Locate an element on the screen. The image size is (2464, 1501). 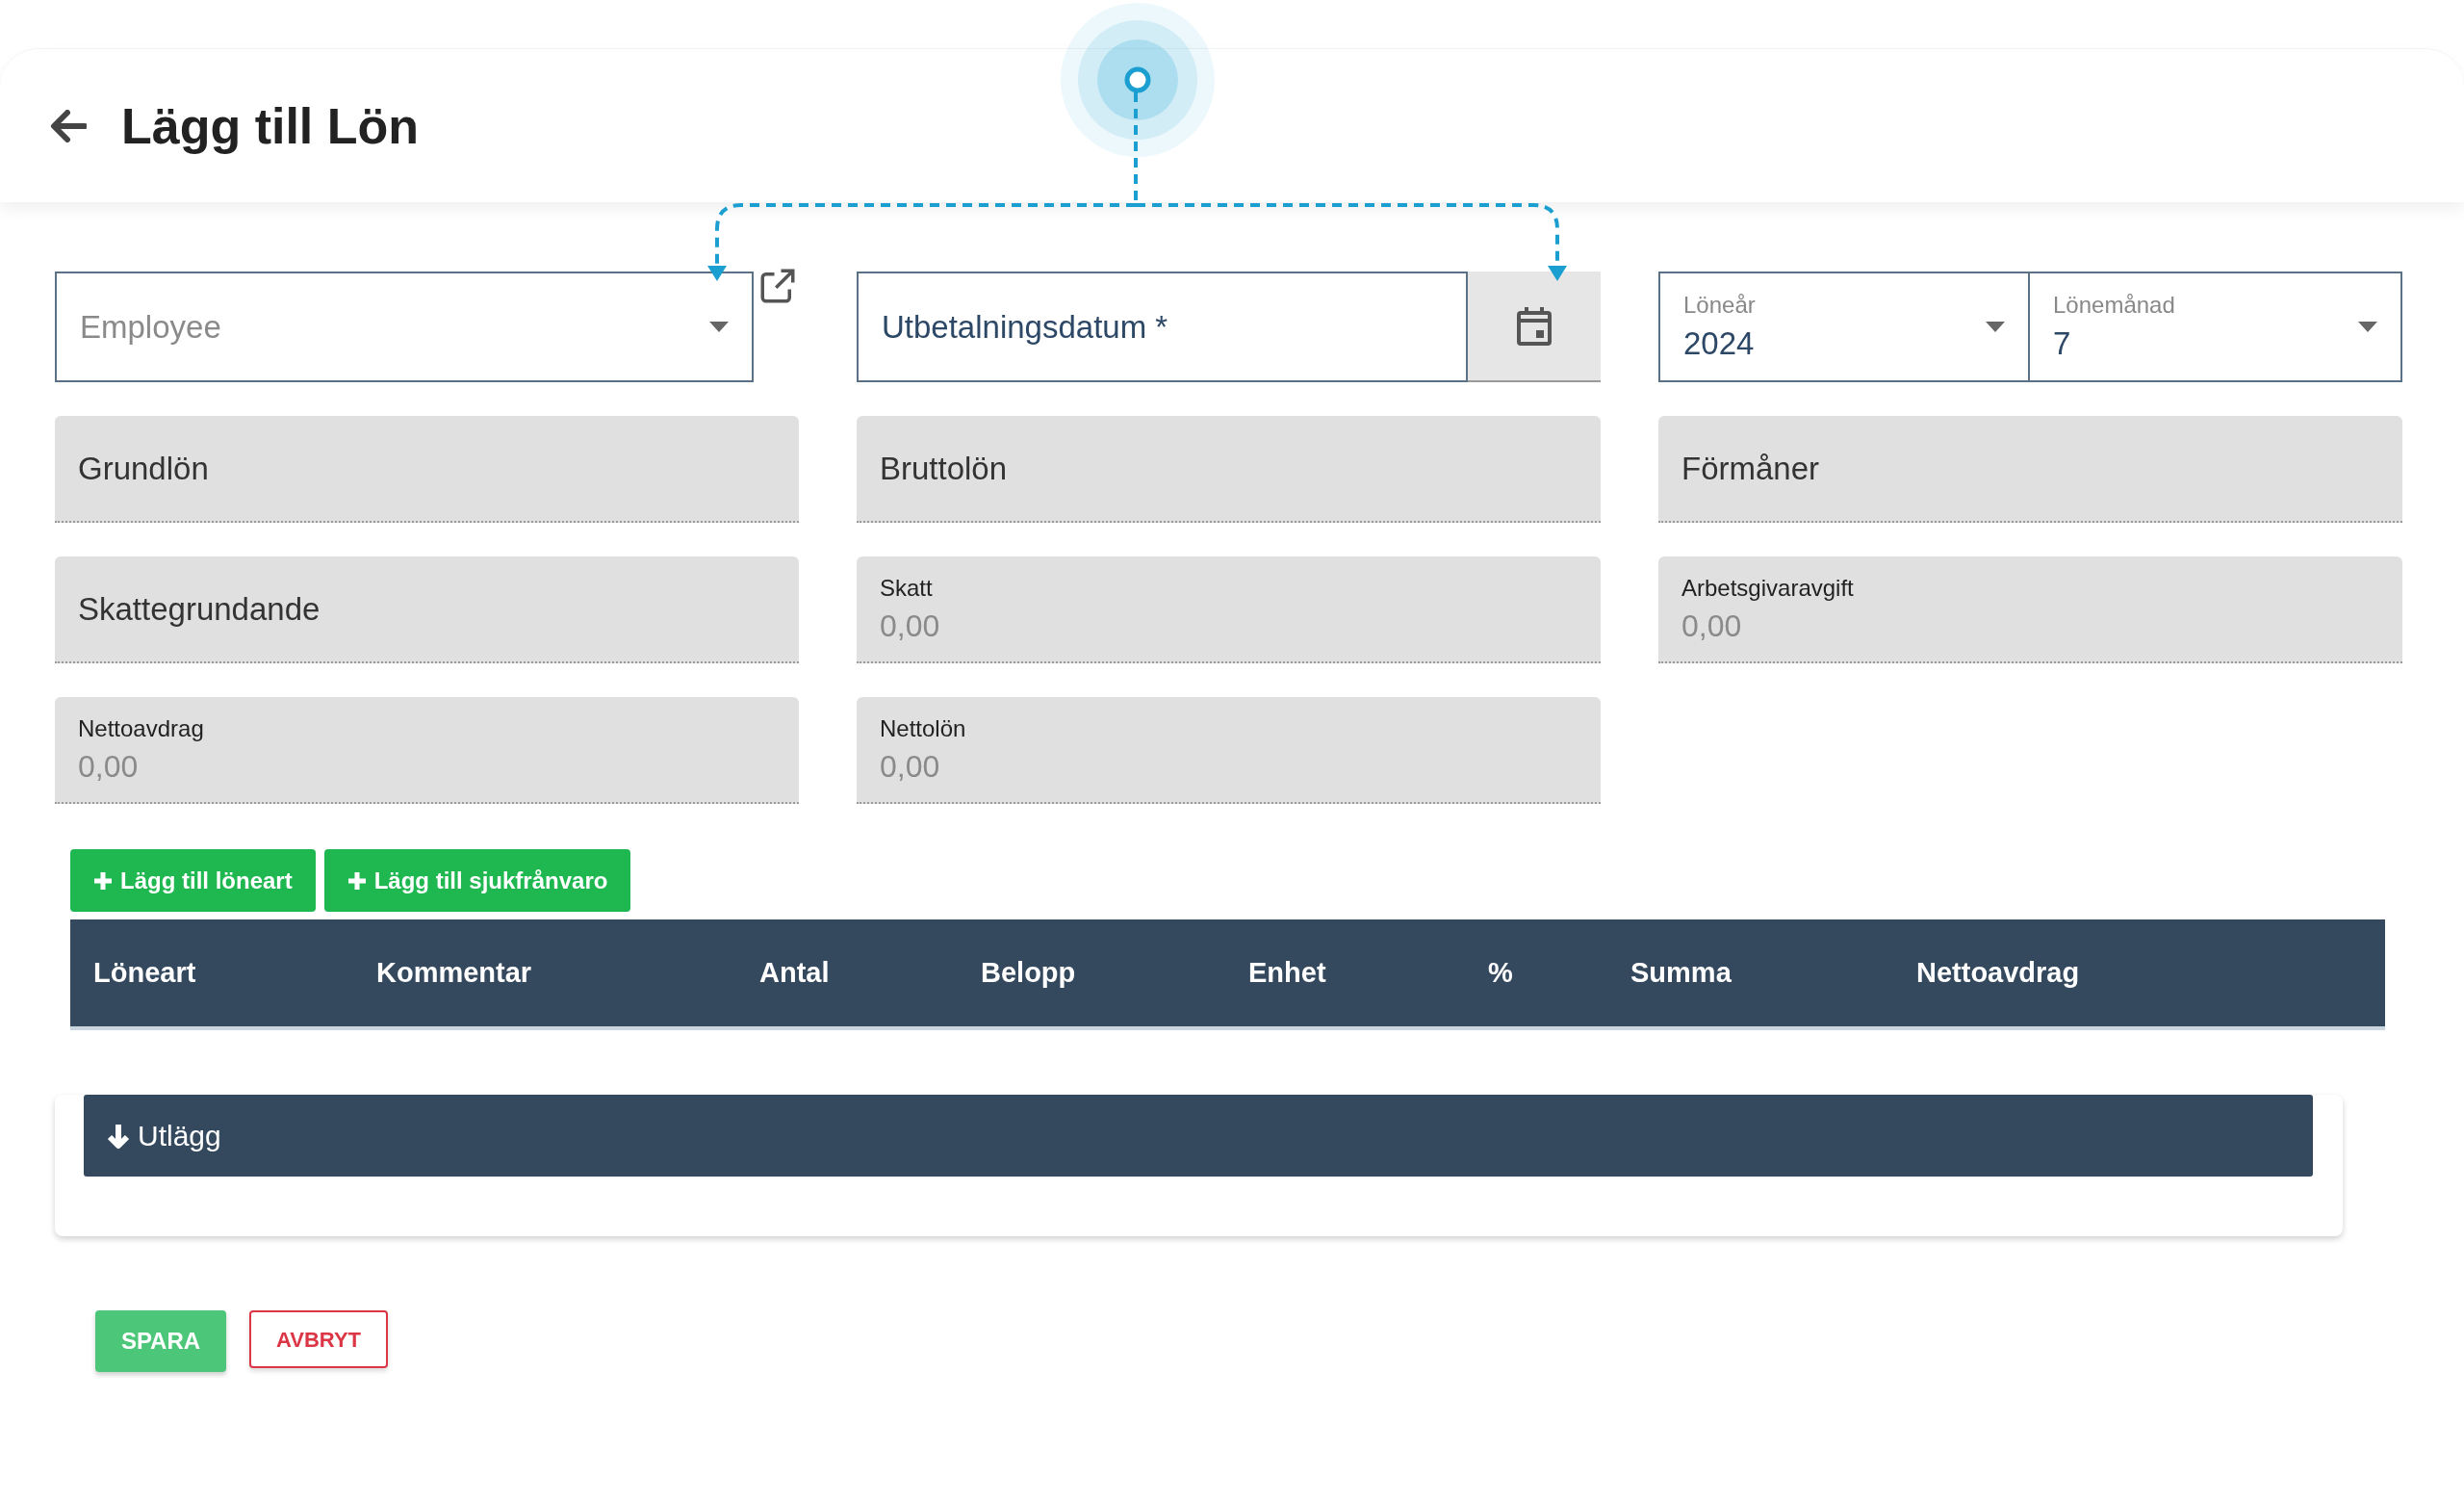
column-header: Antal is located at coordinates (795, 973).